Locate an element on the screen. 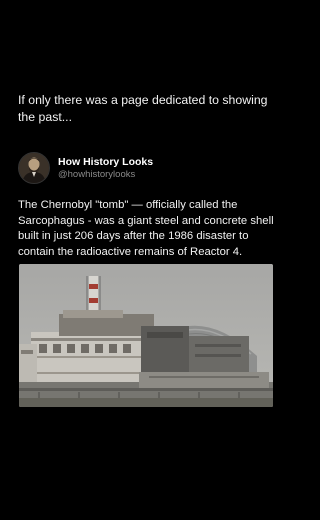 This screenshot has width=320, height=520. author-handle: @howhistorylooks is located at coordinates (105, 175).